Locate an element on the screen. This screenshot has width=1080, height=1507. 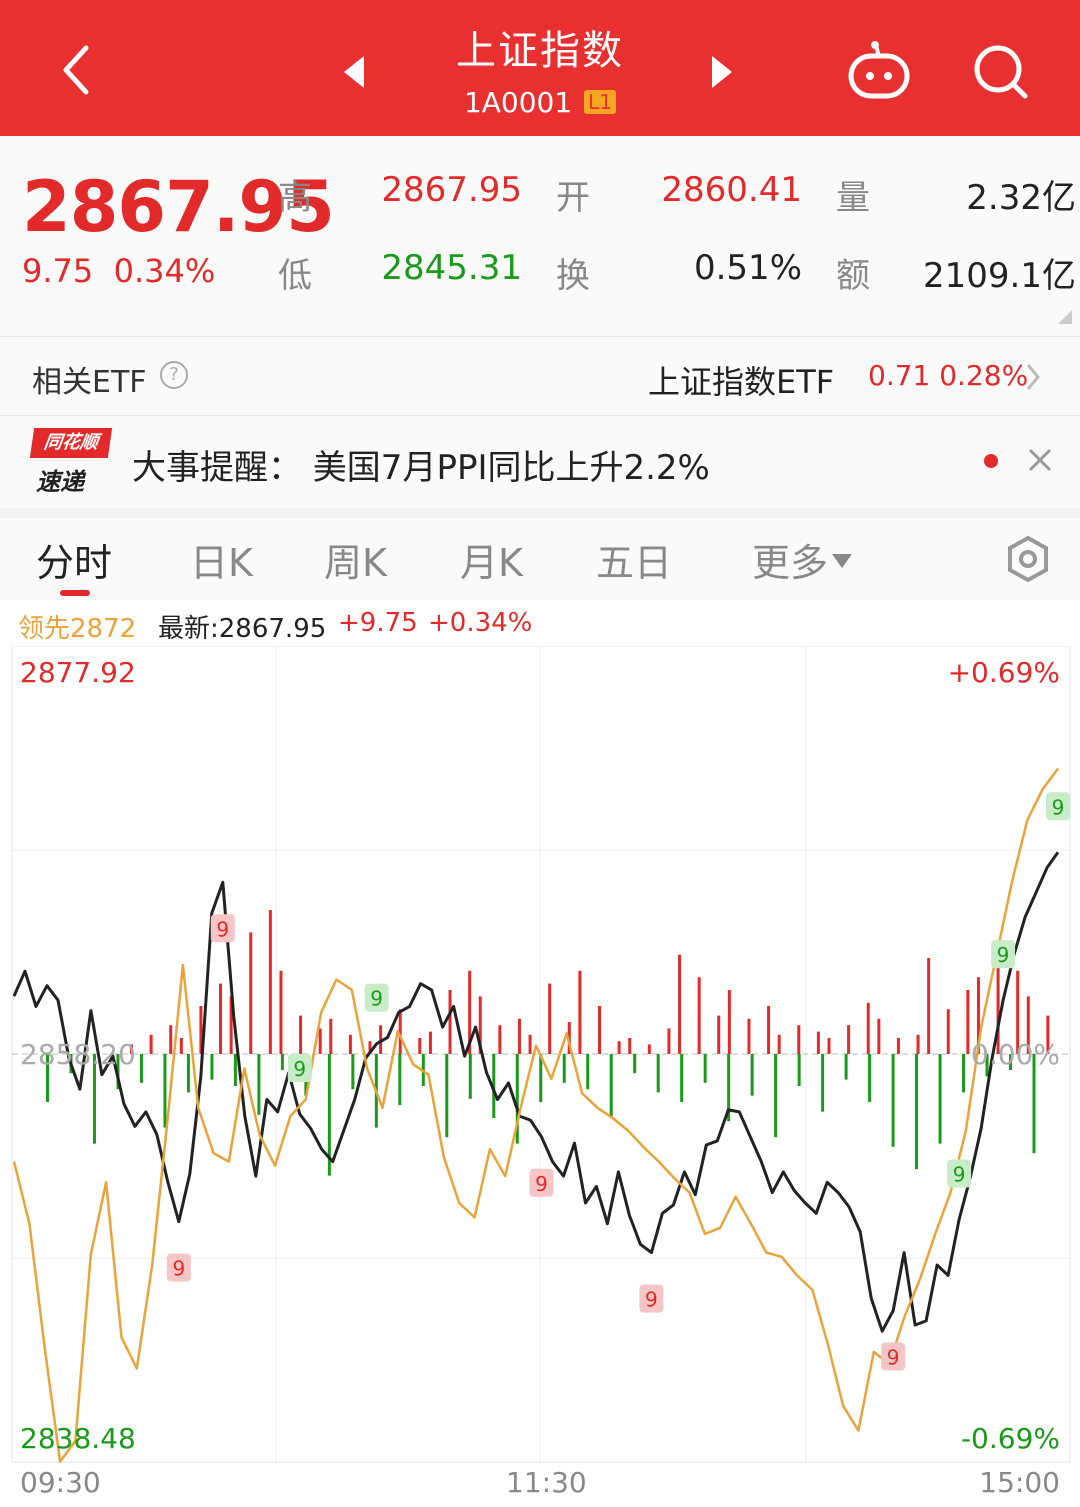
info-change: +9.75 is located at coordinates (378, 623).